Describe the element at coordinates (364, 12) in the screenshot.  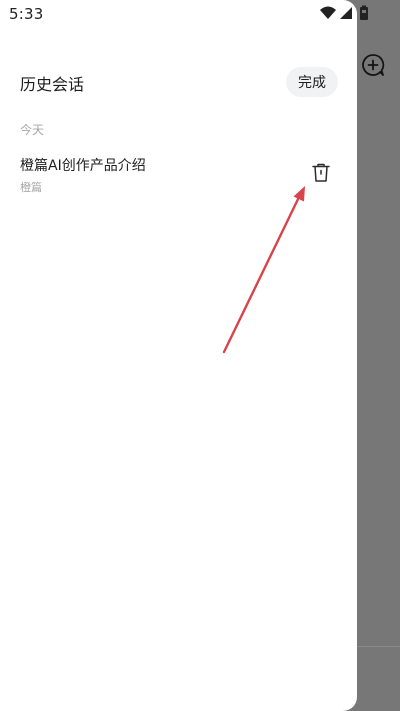
I see `battery-icon` at that location.